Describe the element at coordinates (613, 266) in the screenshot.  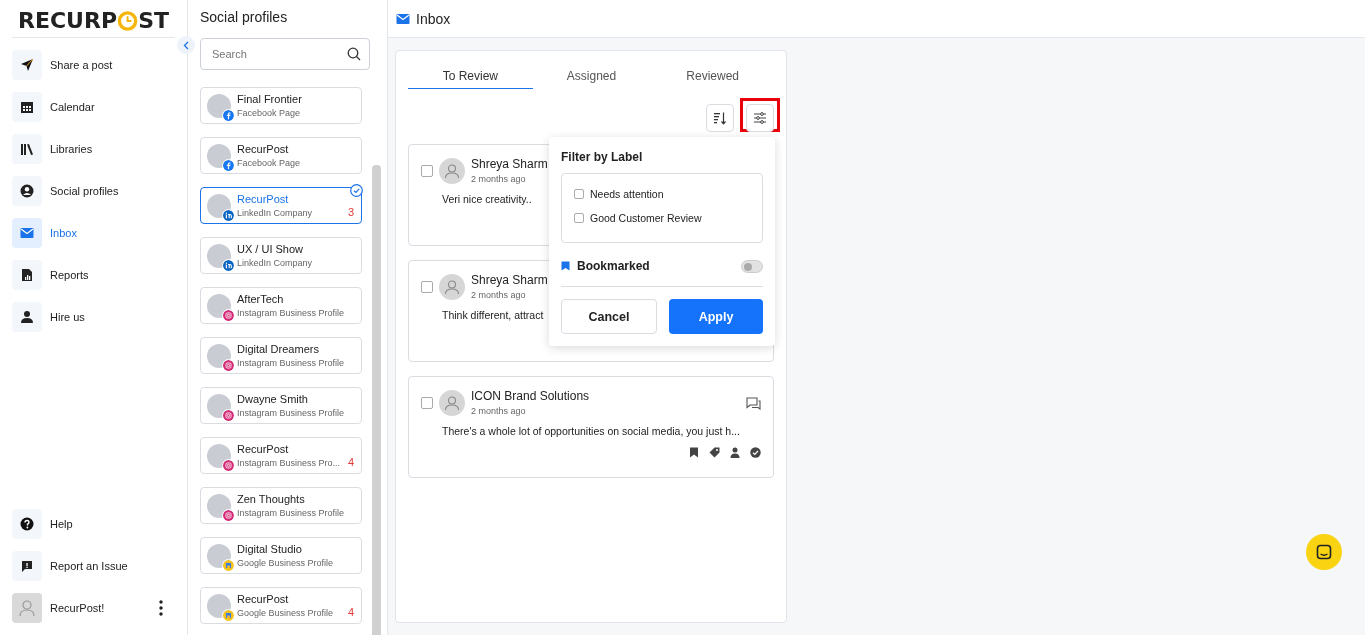
I see `bookmarked-label: Bookmarked` at that location.